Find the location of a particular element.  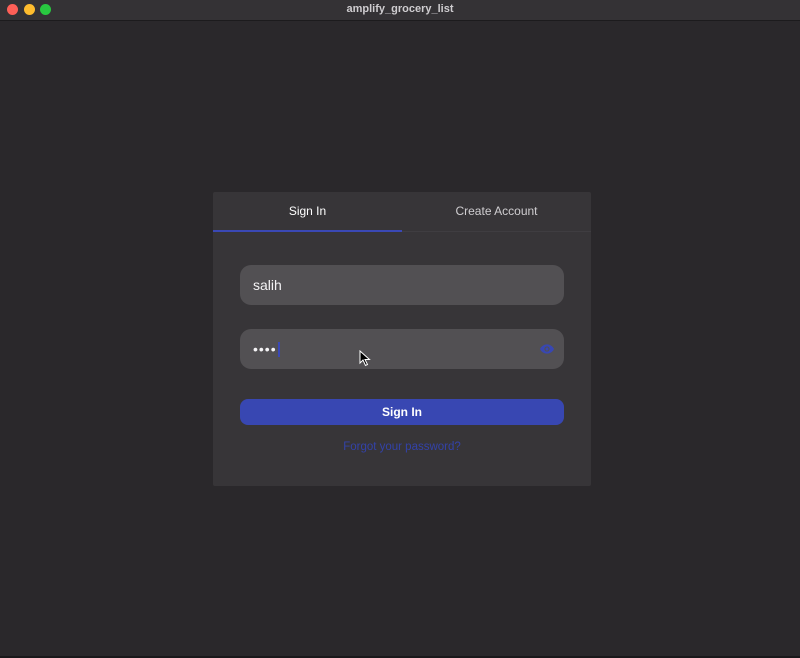

title-bar: amplify_grocery_list is located at coordinates (400, 10).